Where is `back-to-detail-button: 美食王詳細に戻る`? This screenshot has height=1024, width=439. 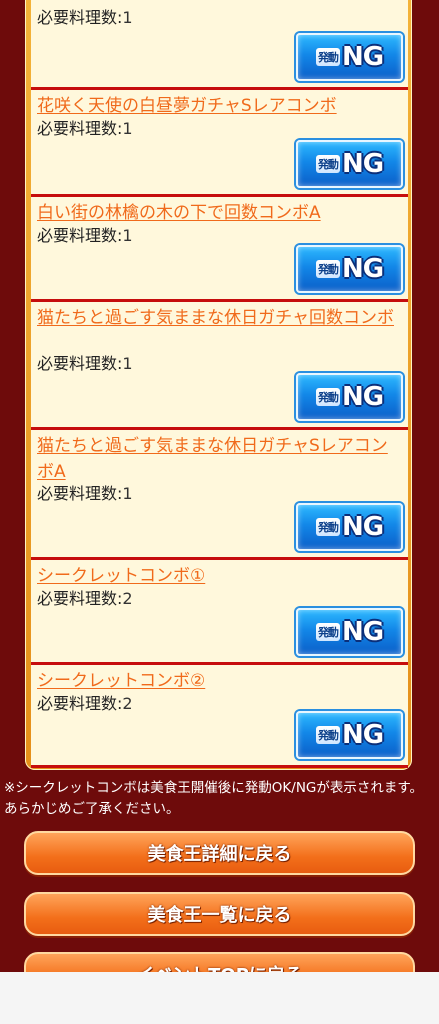
back-to-detail-button: 美食王詳細に戻る is located at coordinates (219, 853).